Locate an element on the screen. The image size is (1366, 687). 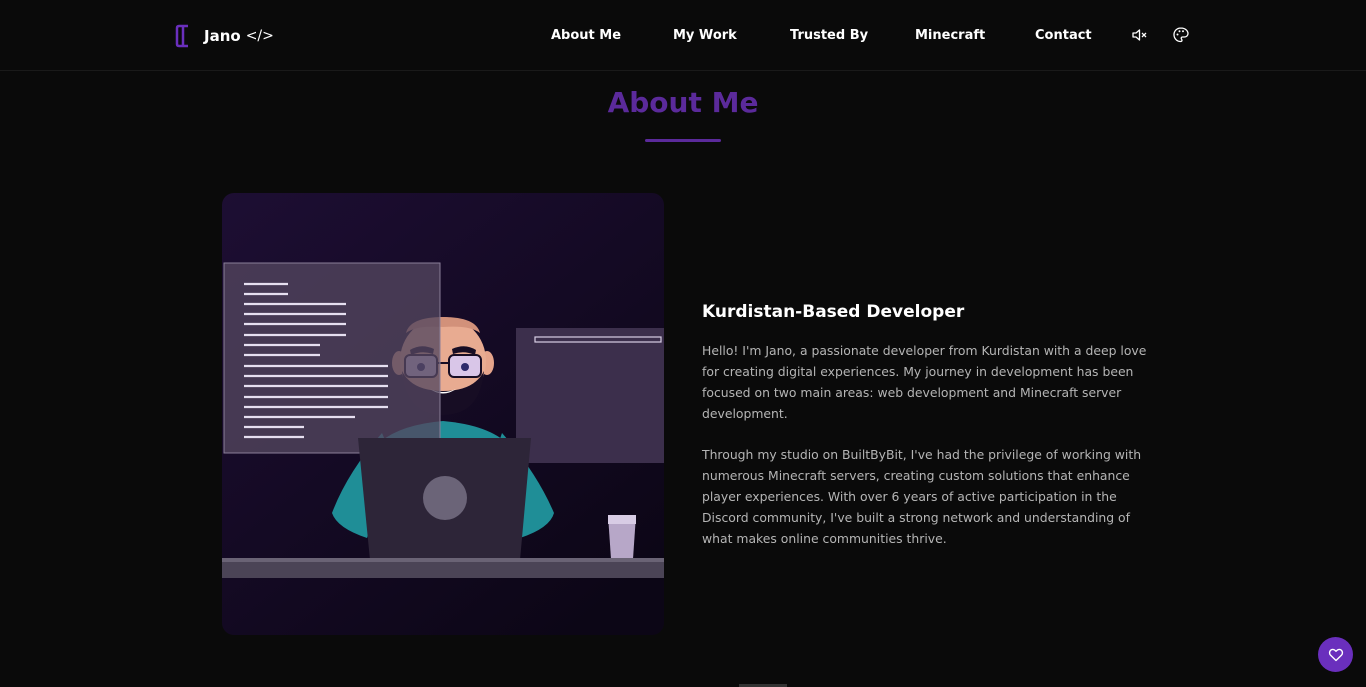
nav-about-me: About Me is located at coordinates (586, 35).